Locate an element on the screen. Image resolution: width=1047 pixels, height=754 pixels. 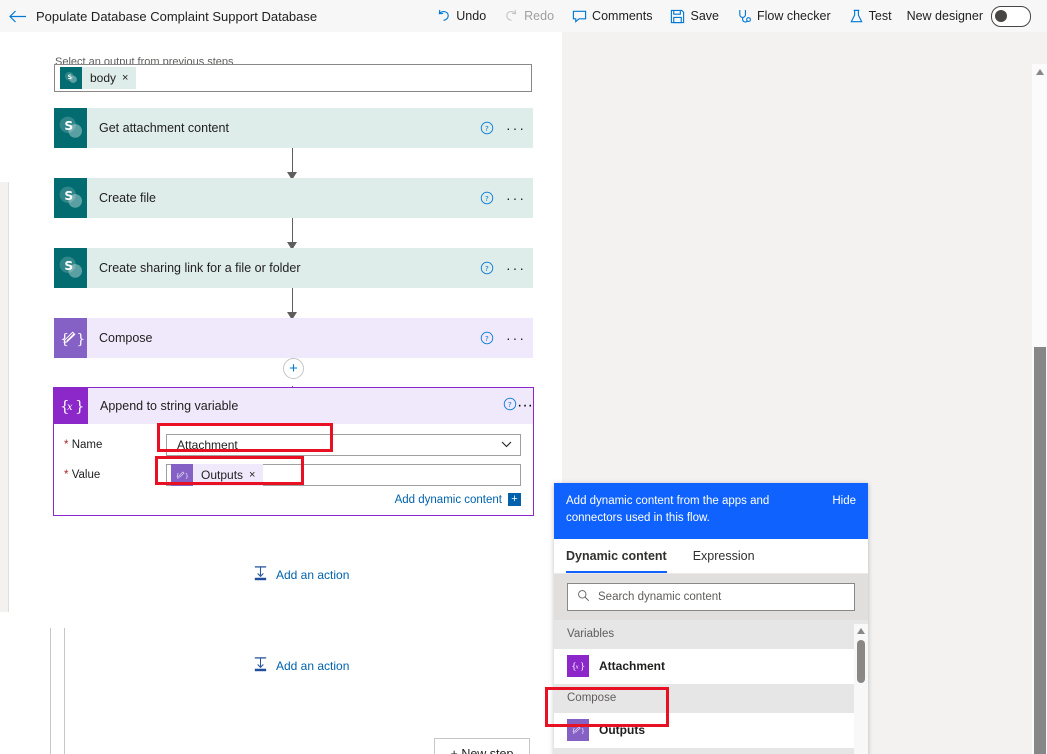
token-outputs: {} Outputs × is located at coordinates (217, 475).